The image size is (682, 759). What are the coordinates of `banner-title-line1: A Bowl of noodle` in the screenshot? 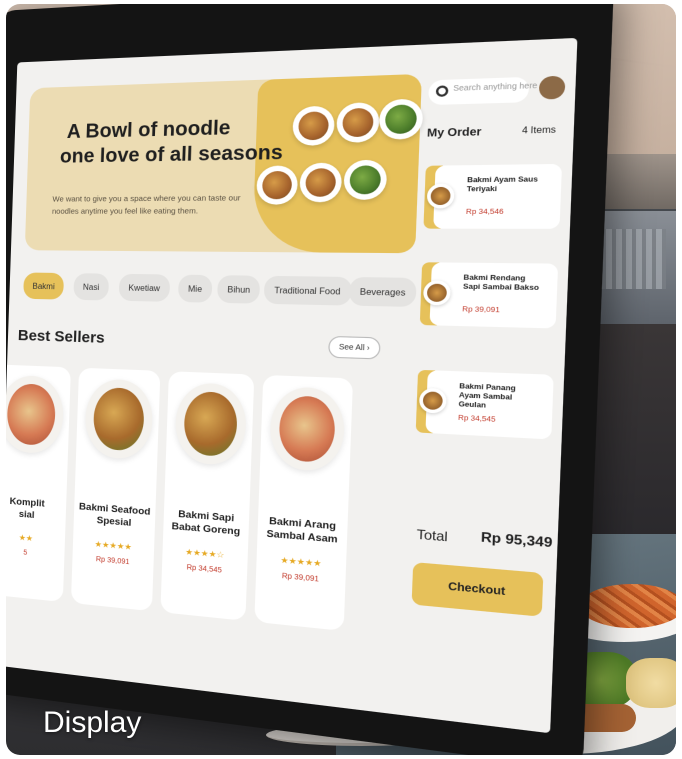 It's located at (148, 130).